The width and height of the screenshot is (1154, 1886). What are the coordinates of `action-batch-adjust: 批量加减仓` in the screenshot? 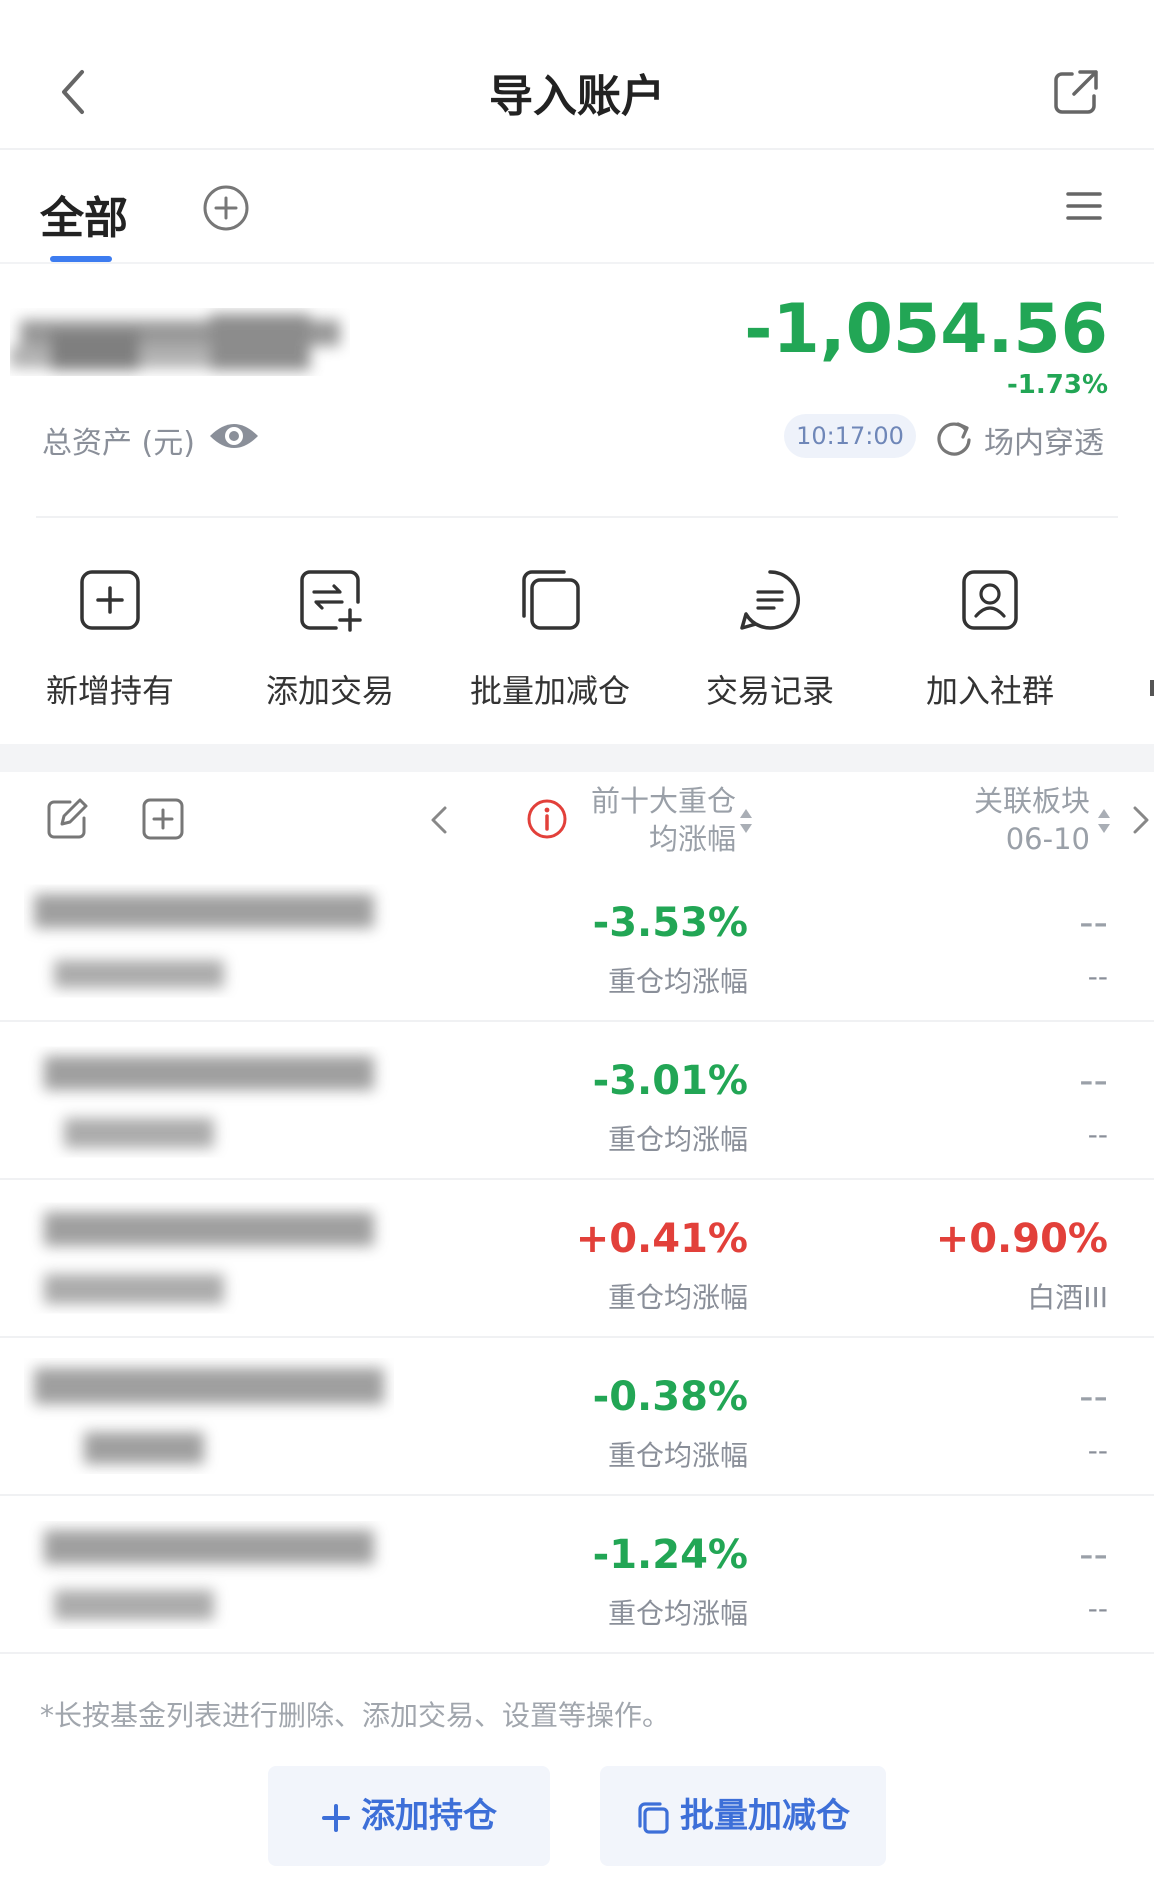 It's located at (550, 641).